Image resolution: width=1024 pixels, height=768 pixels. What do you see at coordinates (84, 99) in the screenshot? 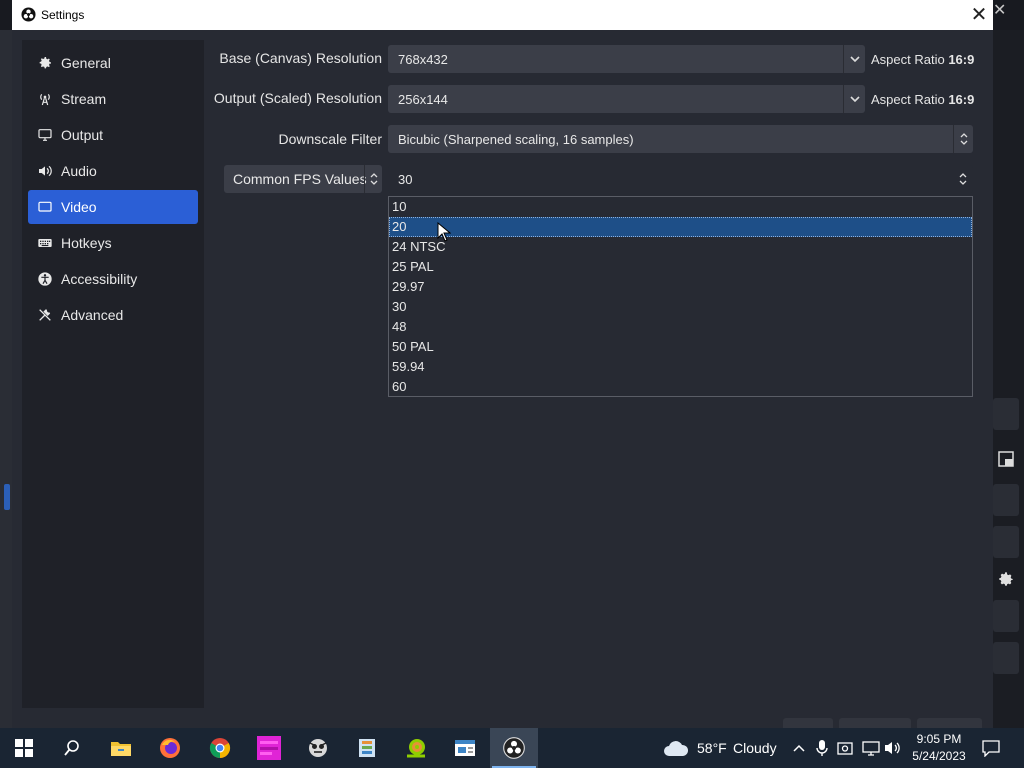
I see `sidebar-item-label: Stream` at bounding box center [84, 99].